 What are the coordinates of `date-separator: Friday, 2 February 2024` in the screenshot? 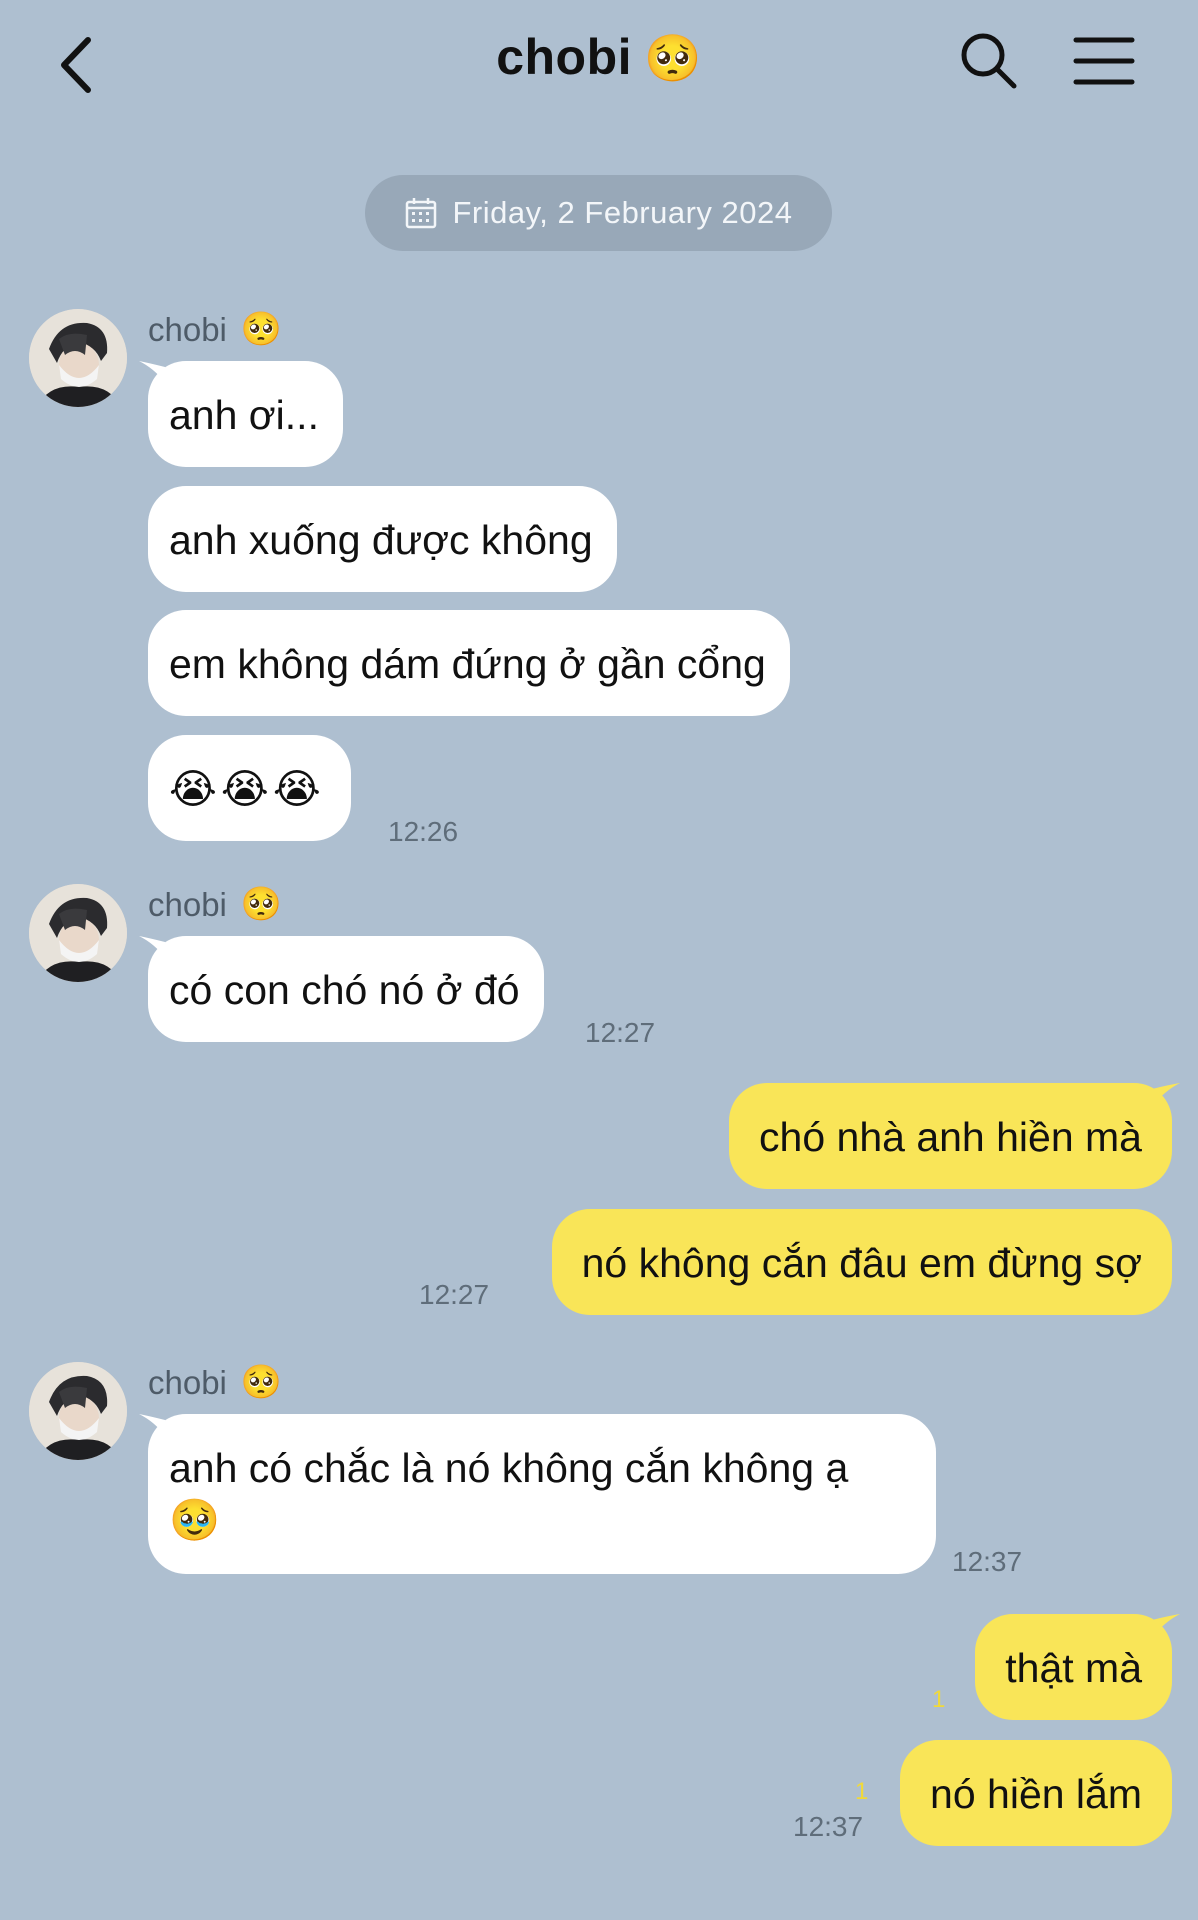 It's located at (598, 213).